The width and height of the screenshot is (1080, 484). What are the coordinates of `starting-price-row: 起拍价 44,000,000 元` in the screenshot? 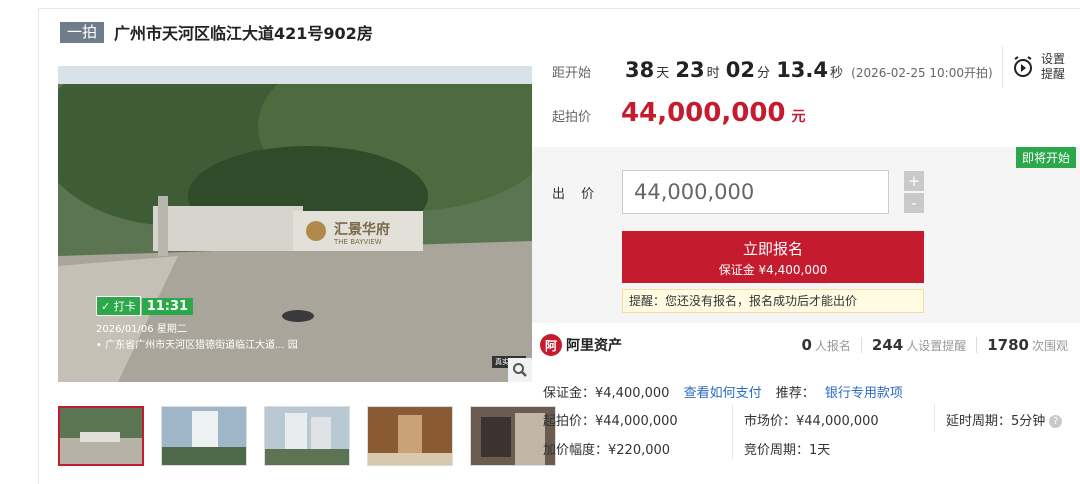 It's located at (679, 113).